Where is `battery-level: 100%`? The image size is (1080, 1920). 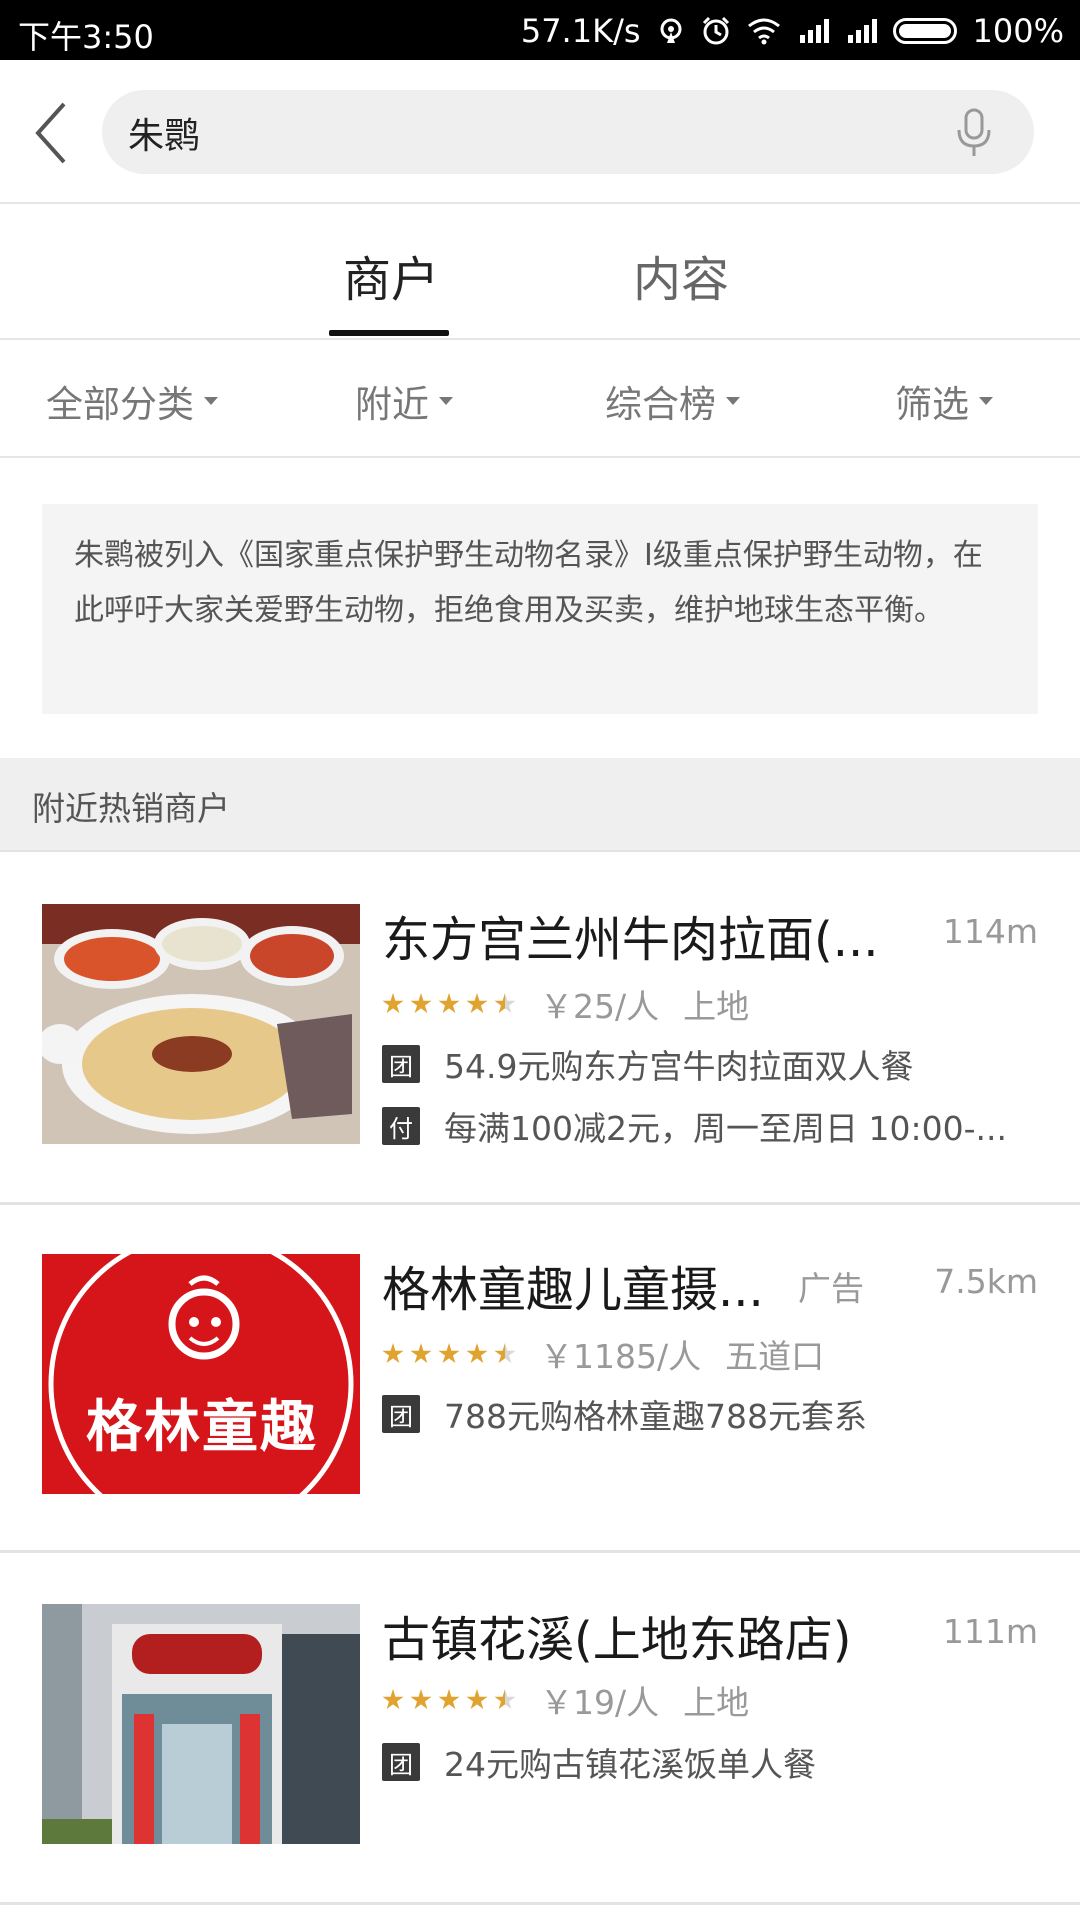
battery-level: 100% is located at coordinates (1018, 31).